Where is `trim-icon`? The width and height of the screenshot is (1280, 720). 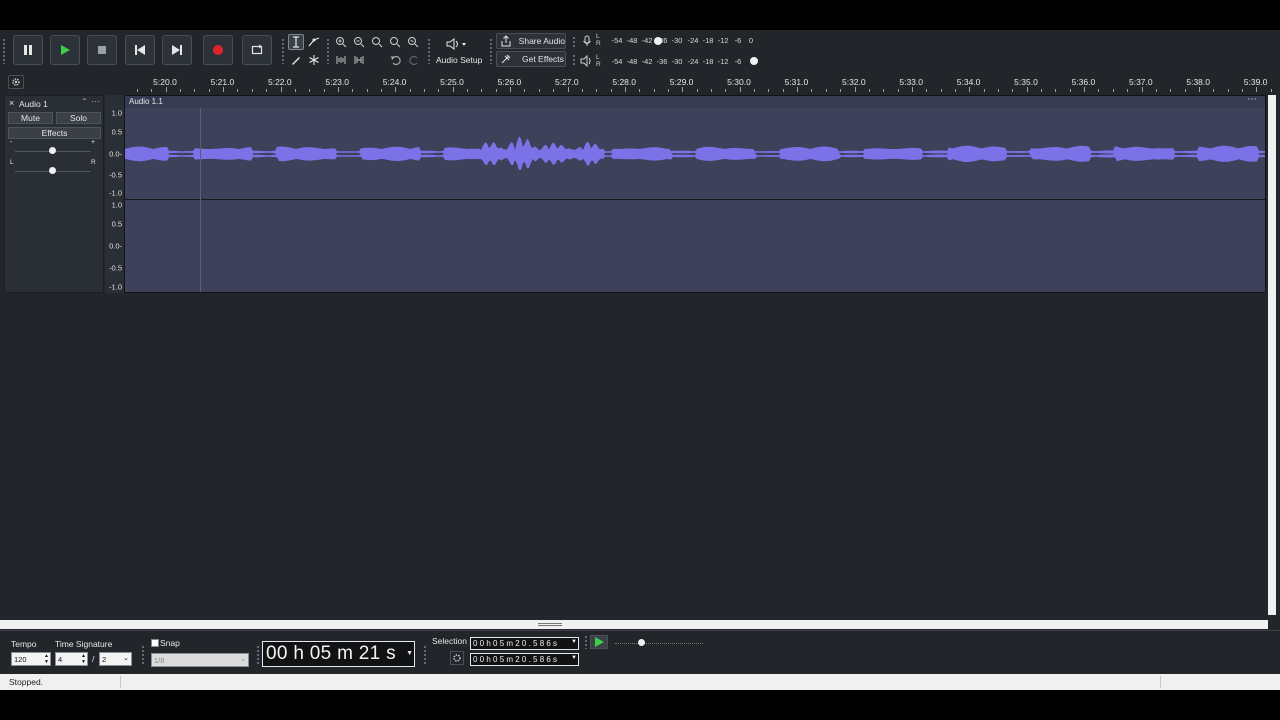
trim-icon is located at coordinates (341, 60).